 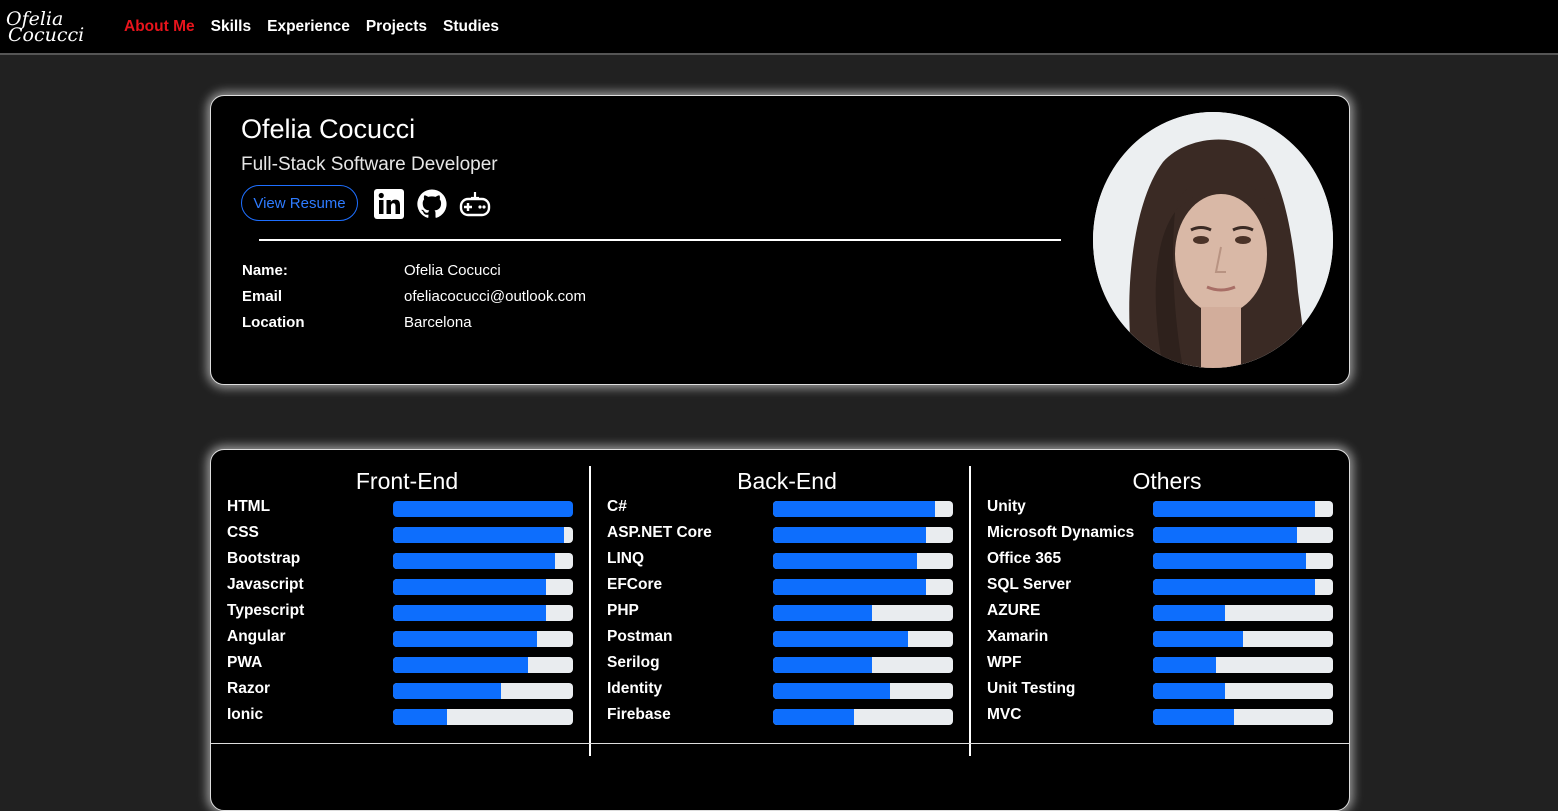 What do you see at coordinates (1006, 506) in the screenshot?
I see `skill-label: Unity` at bounding box center [1006, 506].